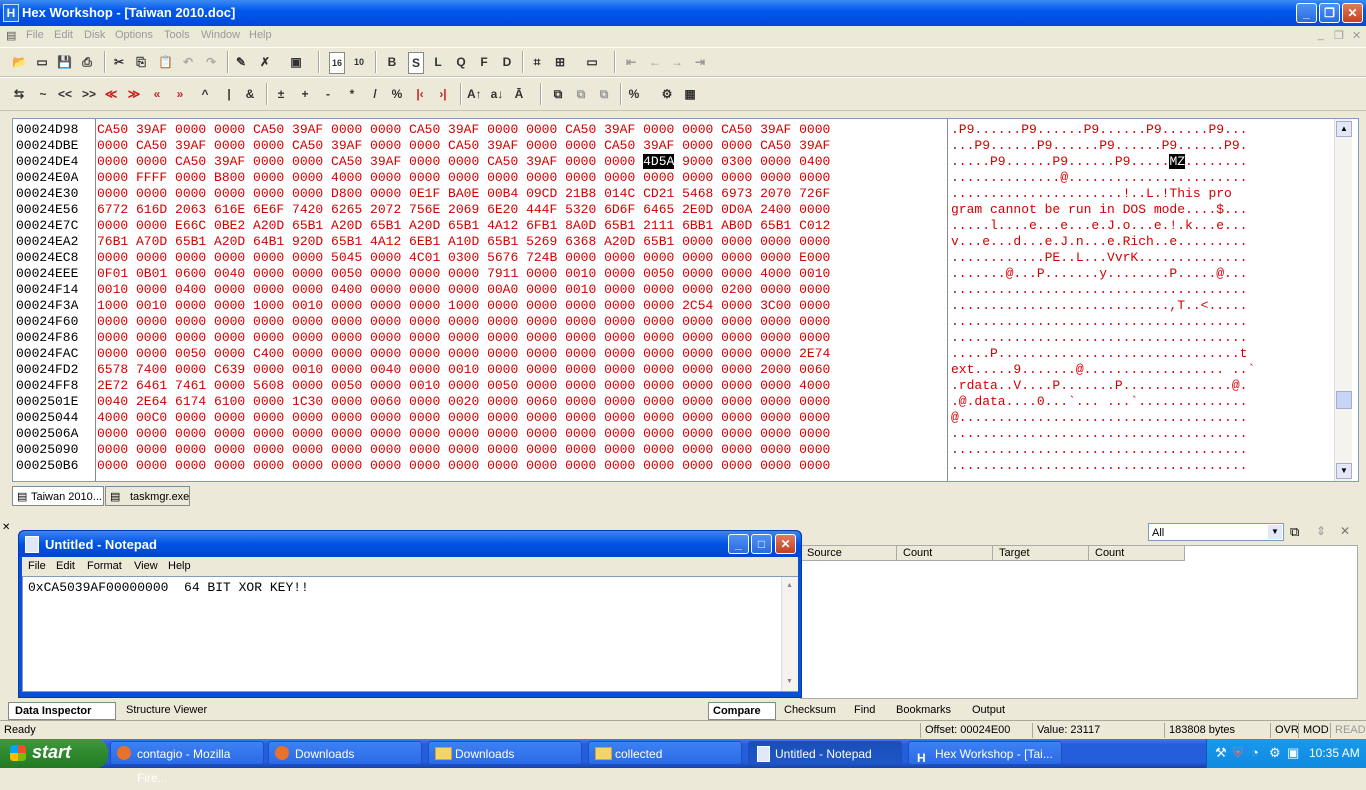 This screenshot has height=790, width=1366. Describe the element at coordinates (700, 62) in the screenshot. I see `last-icon: ⇥` at that location.